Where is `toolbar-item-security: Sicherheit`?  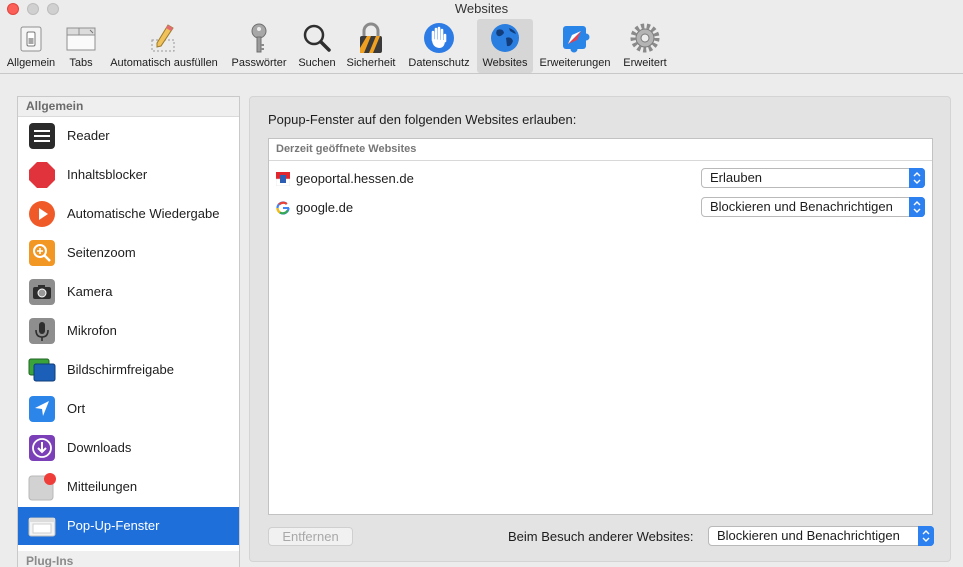
toolbar-item-security: Sicherheit is located at coordinates (371, 46).